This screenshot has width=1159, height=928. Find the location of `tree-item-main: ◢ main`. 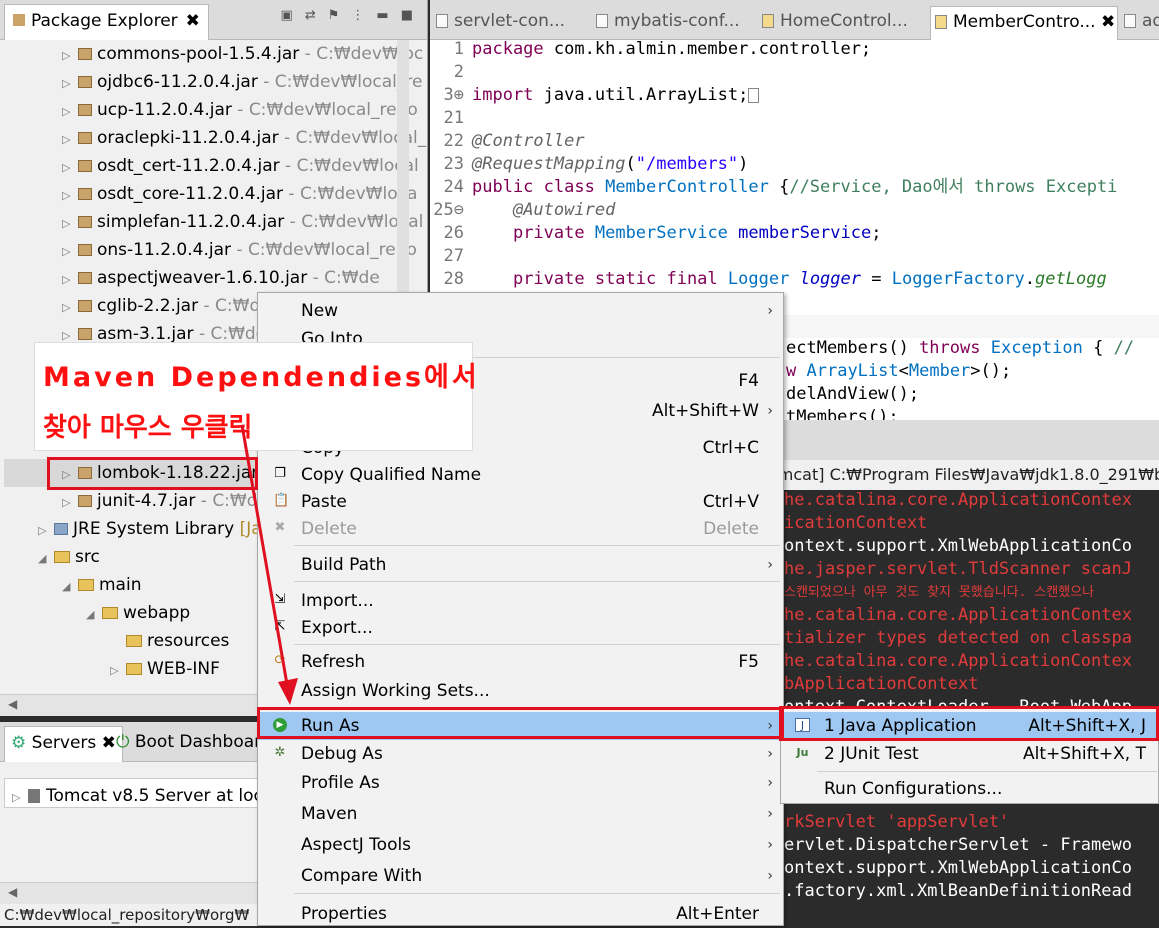

tree-item-main: ◢ main is located at coordinates (101, 585).